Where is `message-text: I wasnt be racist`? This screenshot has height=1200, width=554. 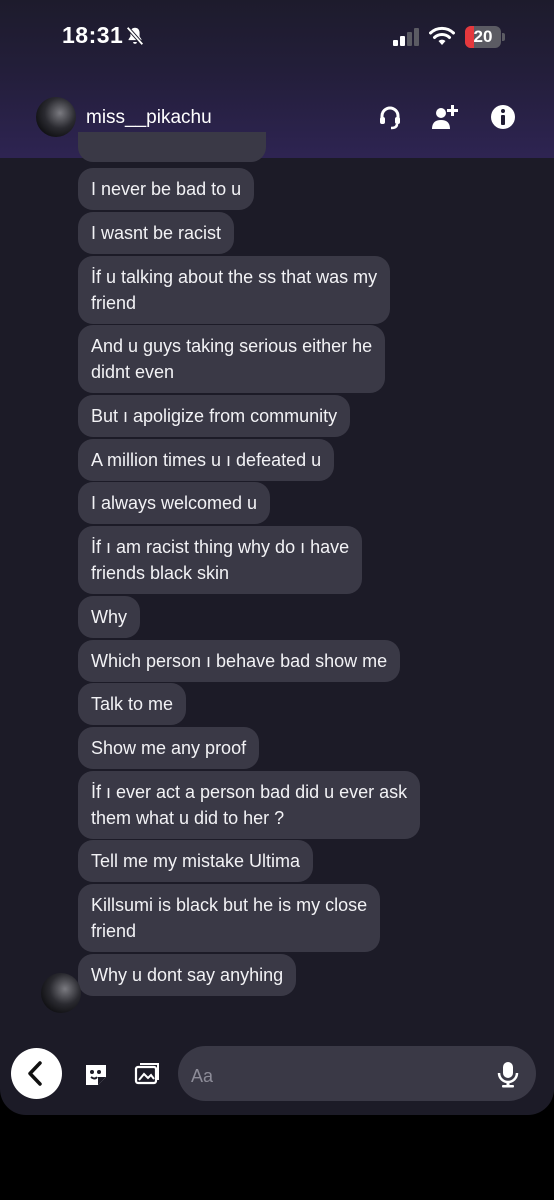 message-text: I wasnt be racist is located at coordinates (156, 233).